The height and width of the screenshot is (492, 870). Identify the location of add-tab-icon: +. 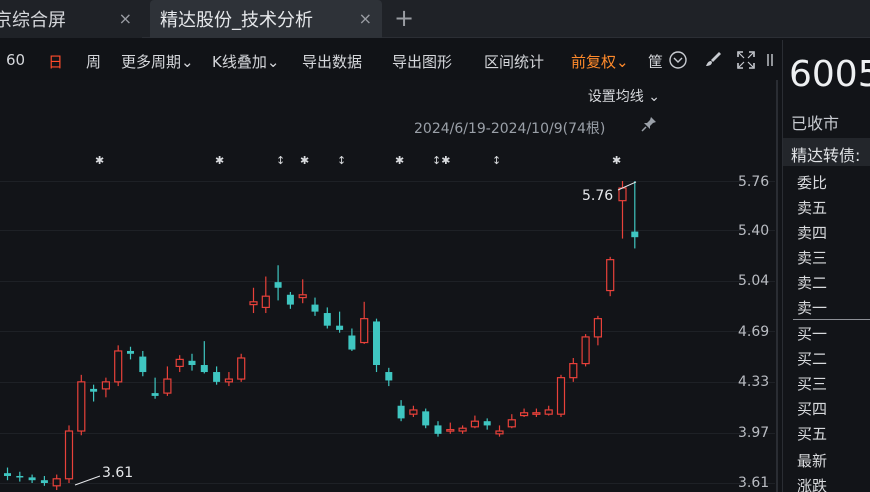
(404, 18).